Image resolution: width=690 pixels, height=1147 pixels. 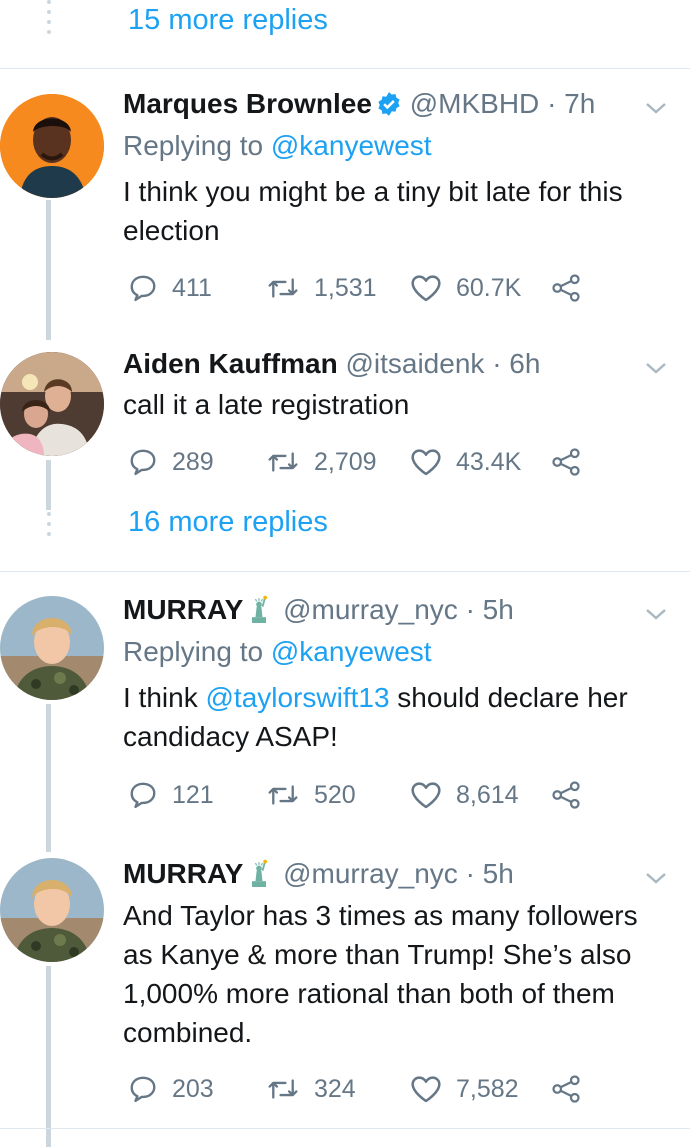 I want to click on reply-count: 203, so click(x=193, y=1088).